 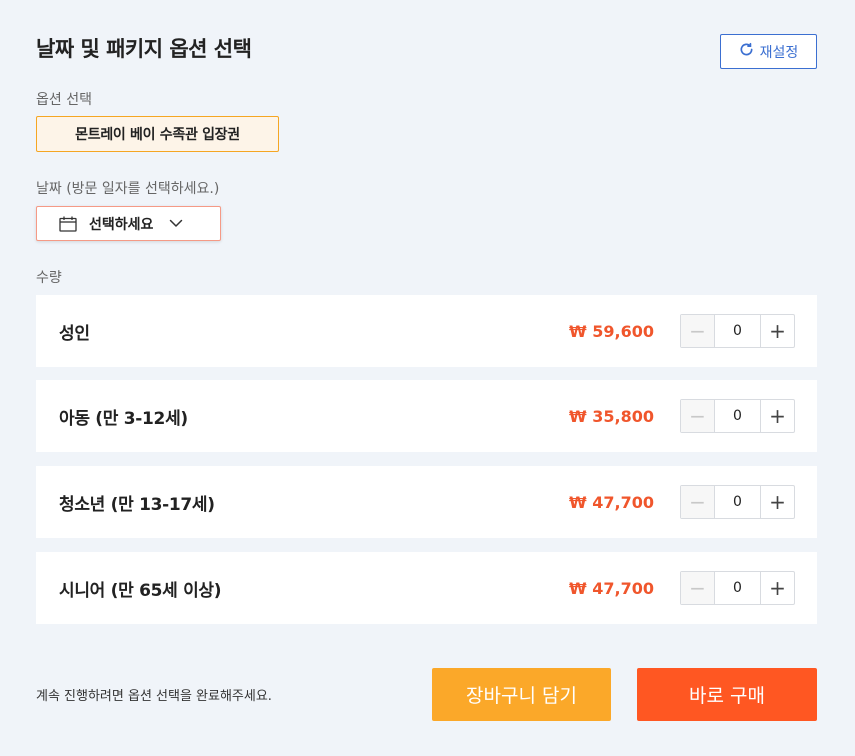 What do you see at coordinates (68, 224) in the screenshot?
I see `calendar-icon` at bounding box center [68, 224].